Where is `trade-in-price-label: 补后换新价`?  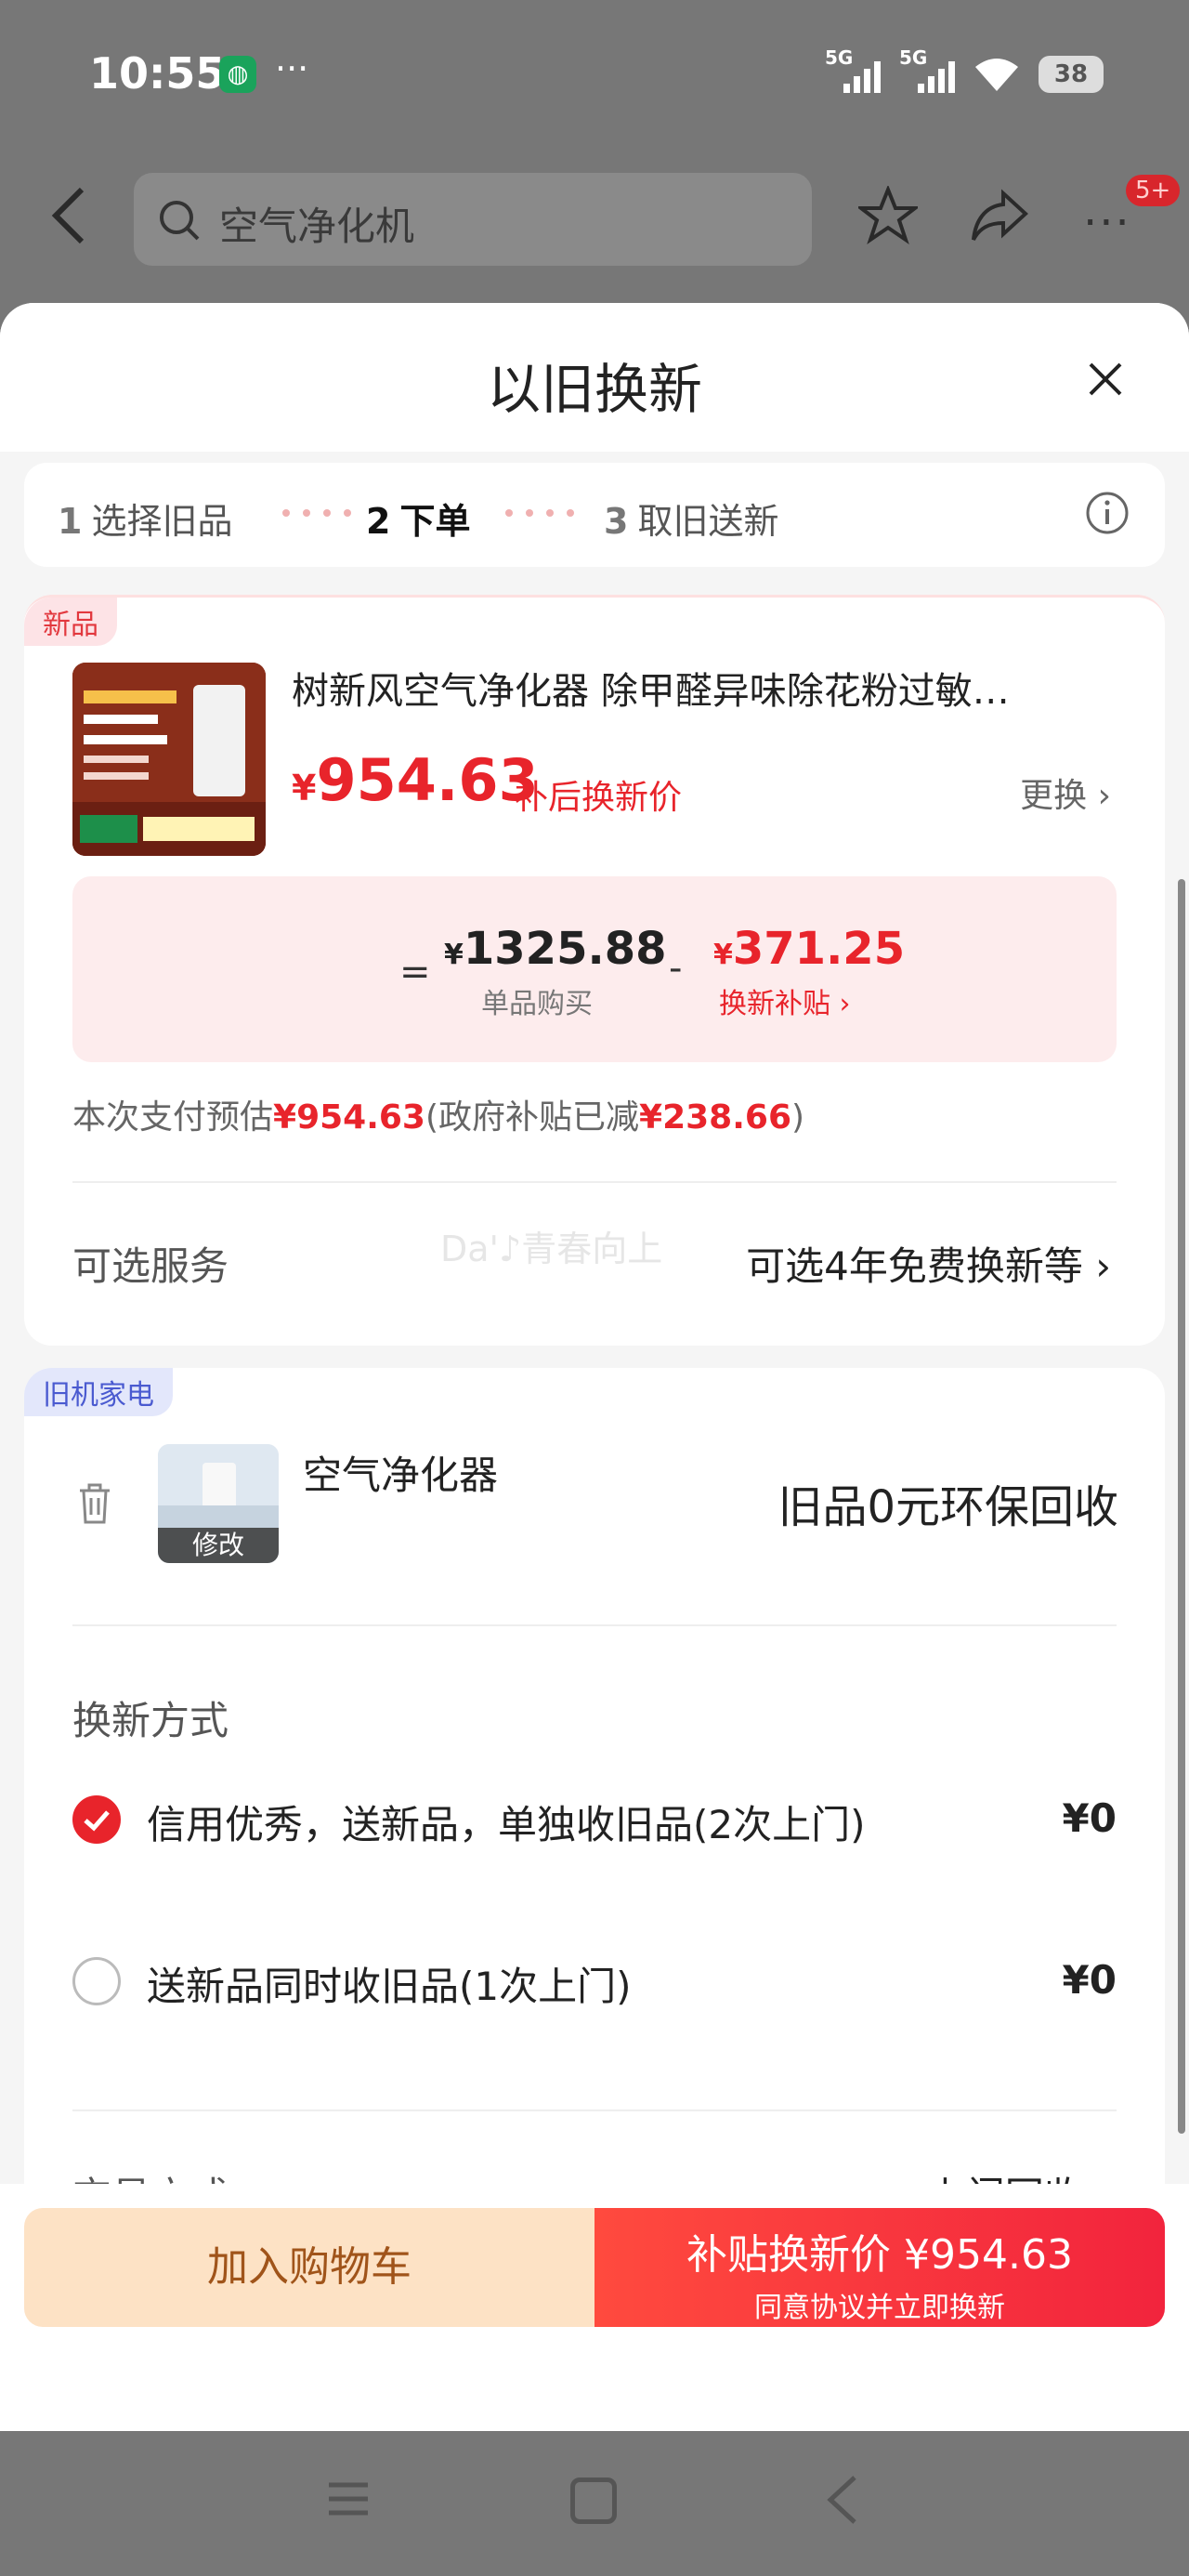 trade-in-price-label: 补后换新价 is located at coordinates (599, 798).